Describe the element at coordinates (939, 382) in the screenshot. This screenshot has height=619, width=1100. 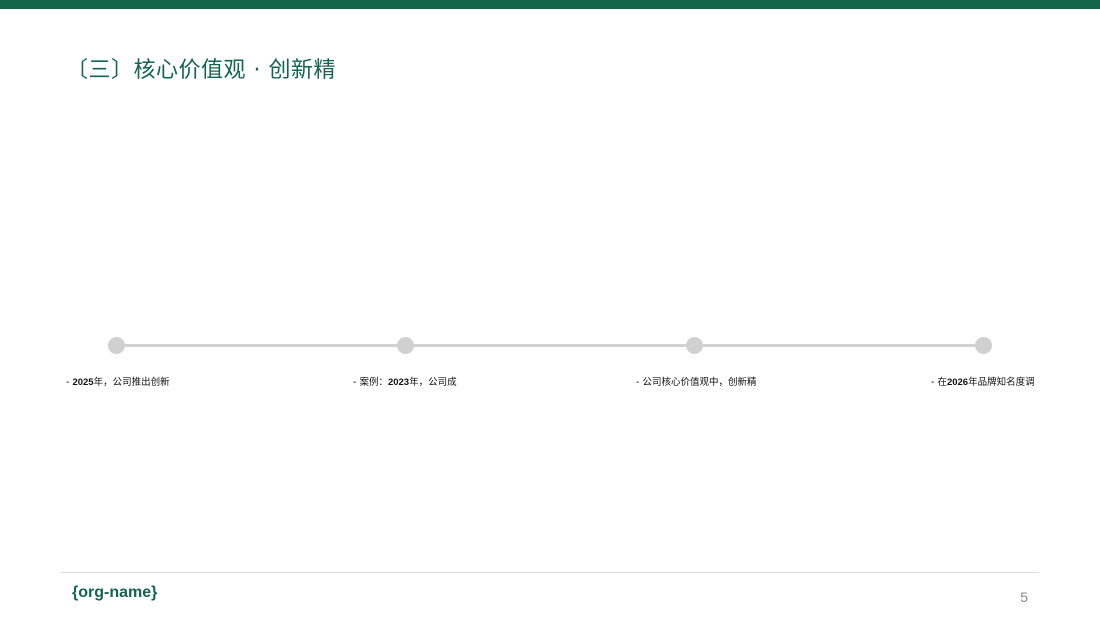
I see `caption-prefix: - 在` at that location.